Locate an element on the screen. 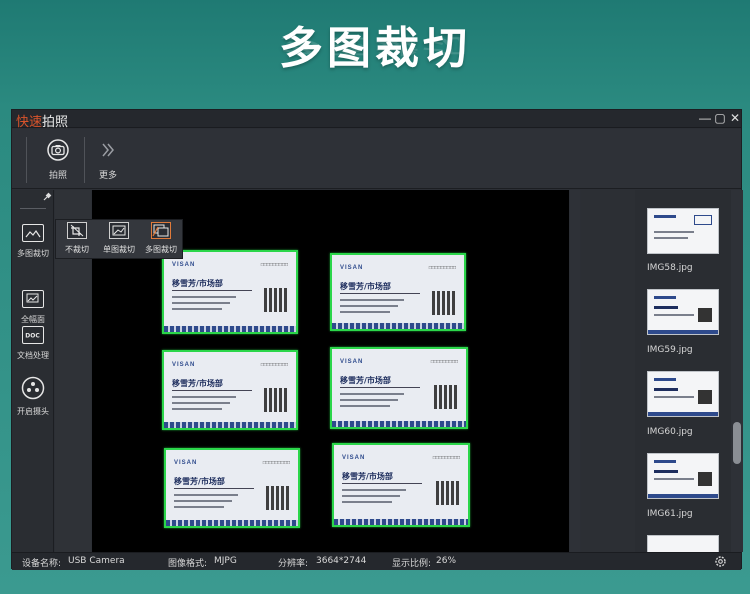  left-item-full-frame: 全幅面 is located at coordinates (33, 307).